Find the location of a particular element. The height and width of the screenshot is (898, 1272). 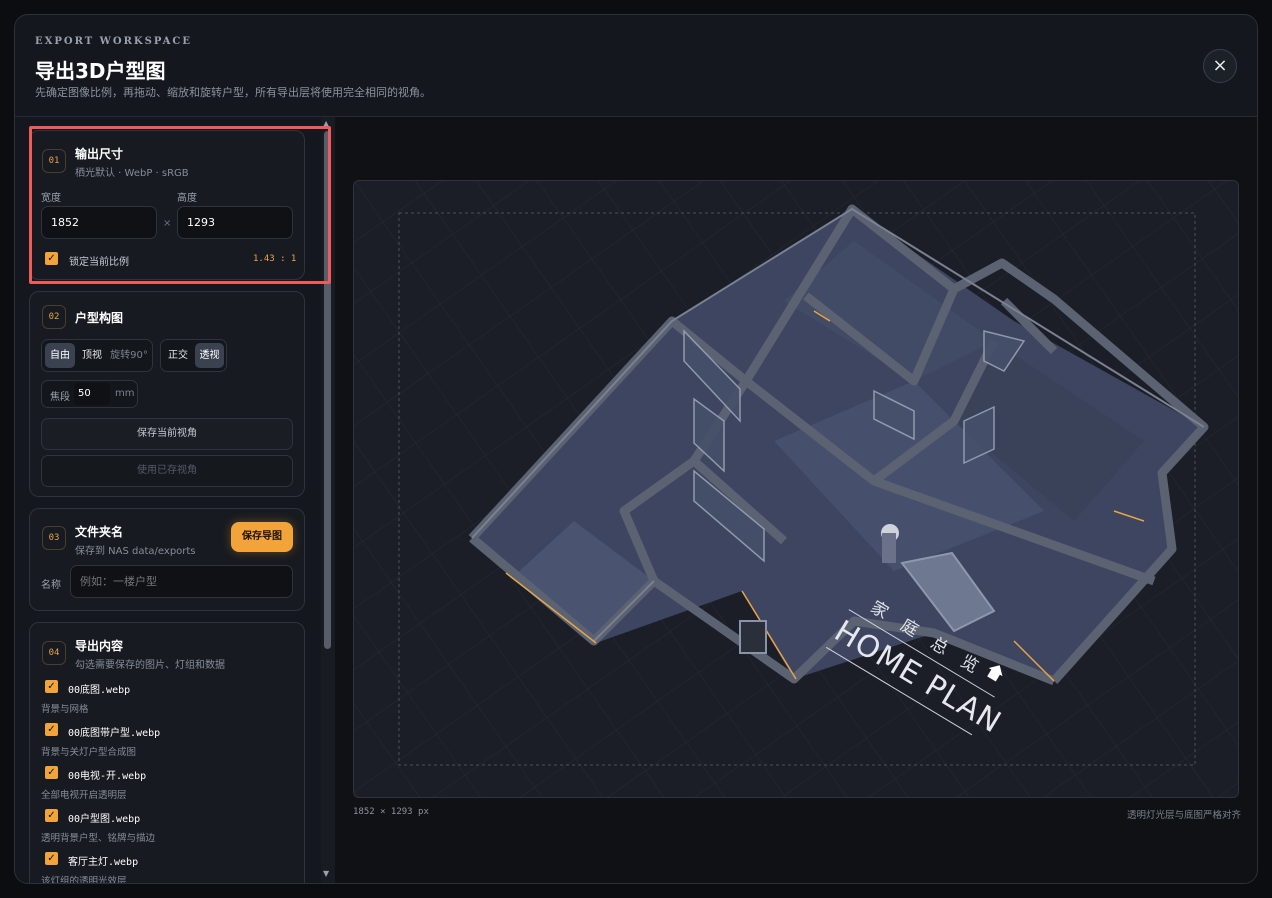

width-input: 1852 is located at coordinates (99, 222).